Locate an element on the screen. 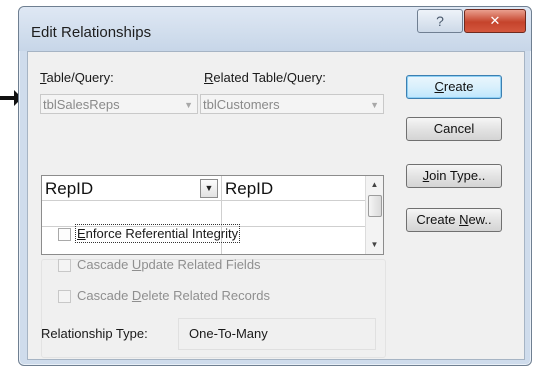 The width and height of the screenshot is (535, 368). field-dropdown-button: ▼ is located at coordinates (209, 188).